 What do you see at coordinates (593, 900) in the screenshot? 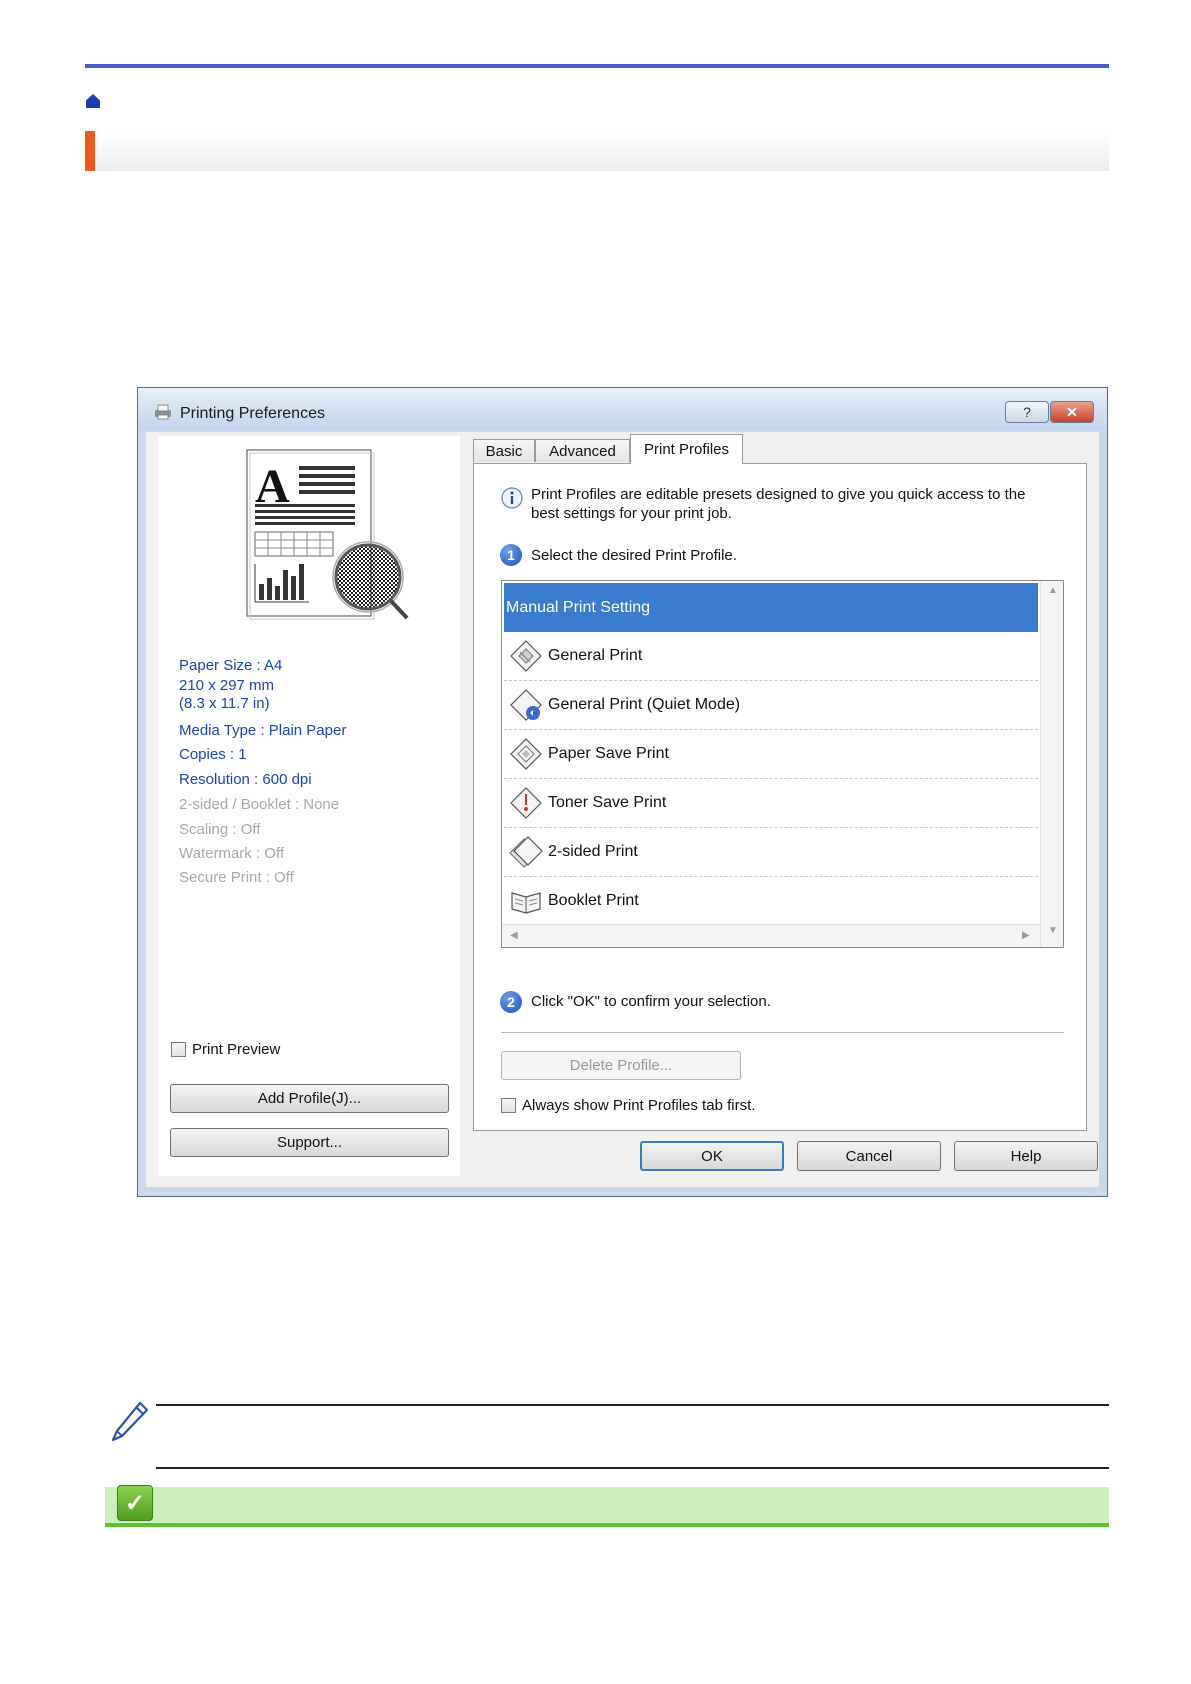
I see `profile-item-label: Booklet Print` at bounding box center [593, 900].